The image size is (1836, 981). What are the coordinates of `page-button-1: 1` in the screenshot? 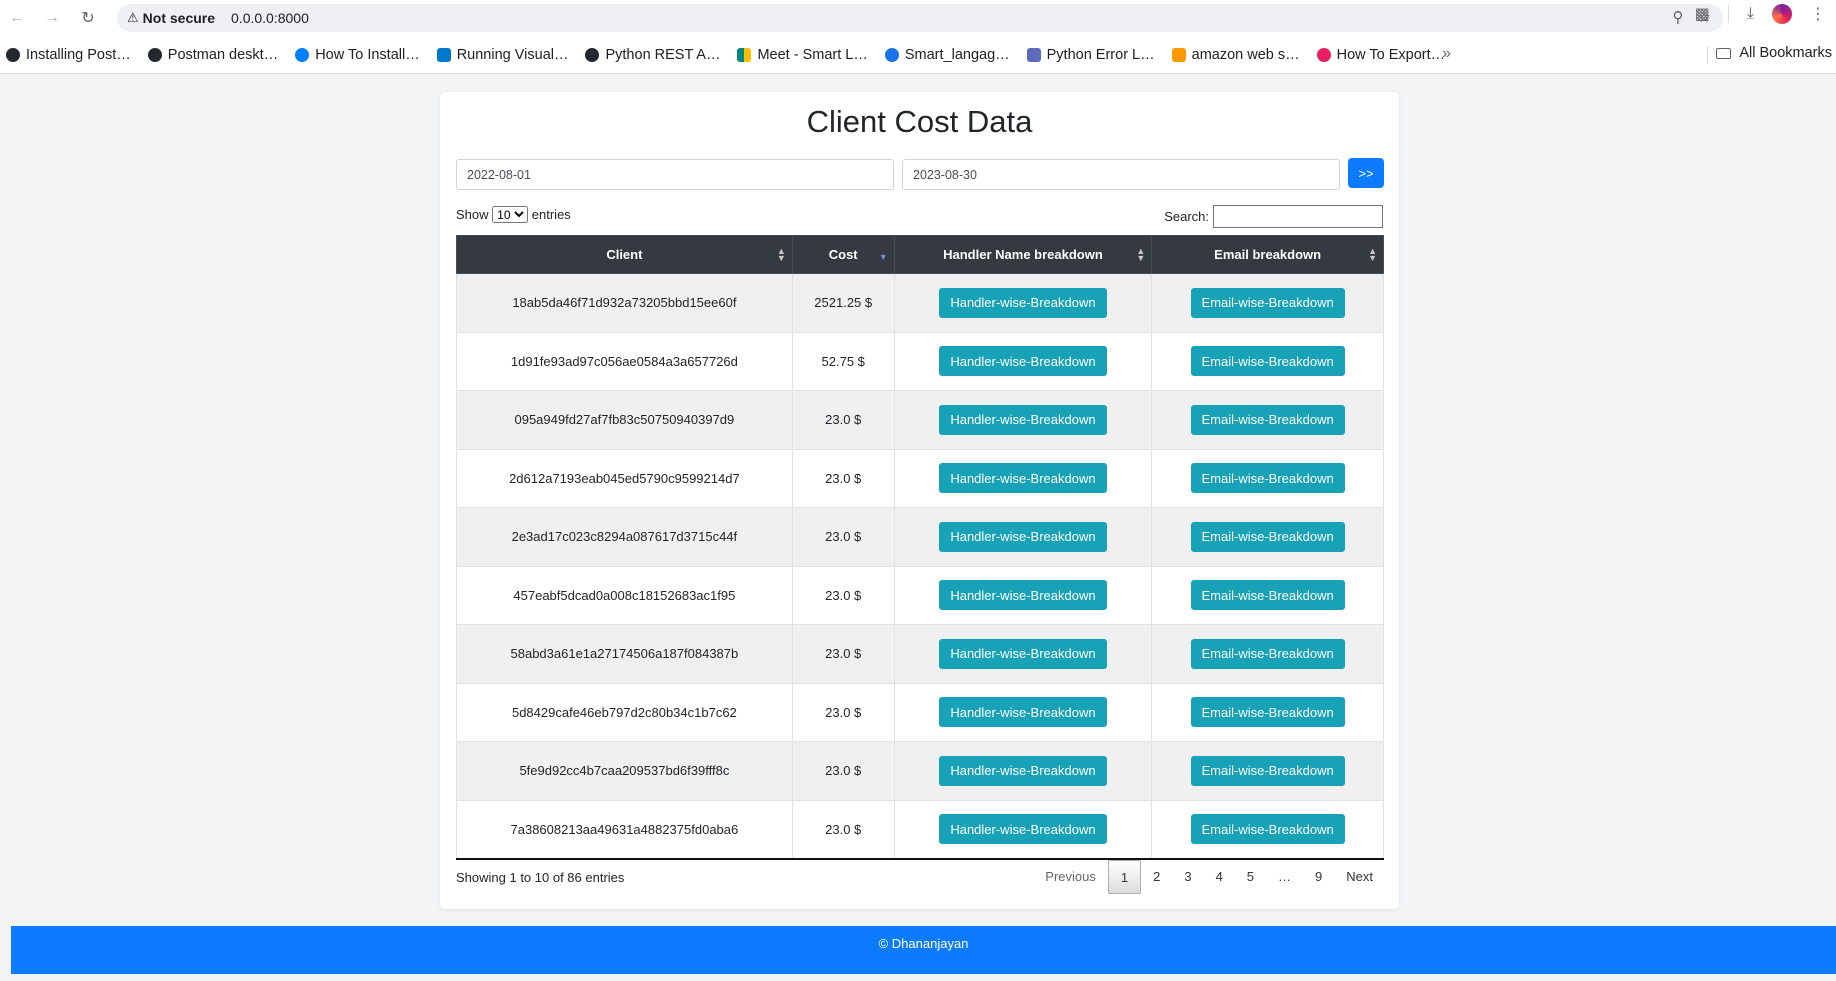 It's located at (1124, 877).